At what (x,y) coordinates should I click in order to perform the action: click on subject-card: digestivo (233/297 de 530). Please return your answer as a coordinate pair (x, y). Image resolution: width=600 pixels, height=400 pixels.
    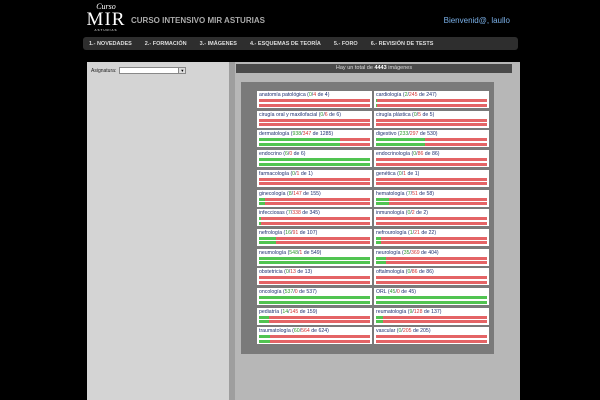
    Looking at the image, I should click on (431, 139).